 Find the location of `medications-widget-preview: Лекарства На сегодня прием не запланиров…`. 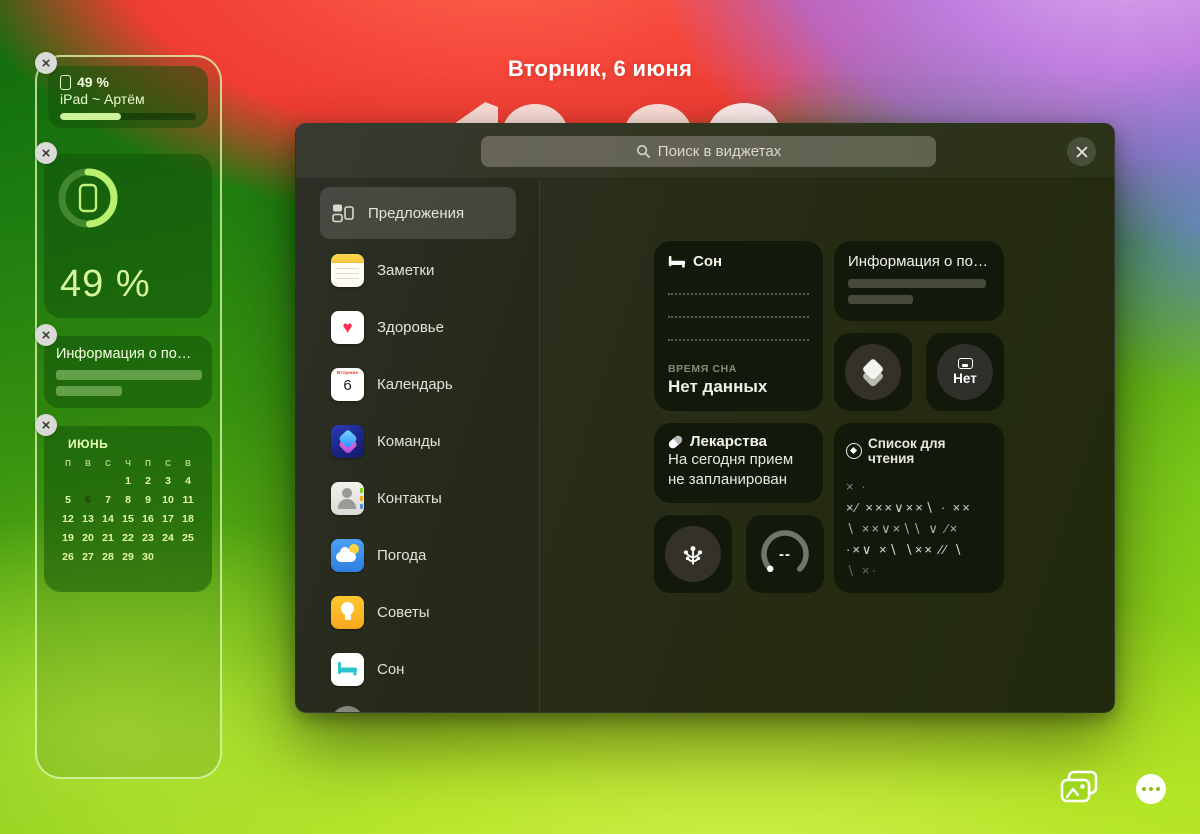

medications-widget-preview: Лекарства На сегодня прием не запланиров… is located at coordinates (738, 463).